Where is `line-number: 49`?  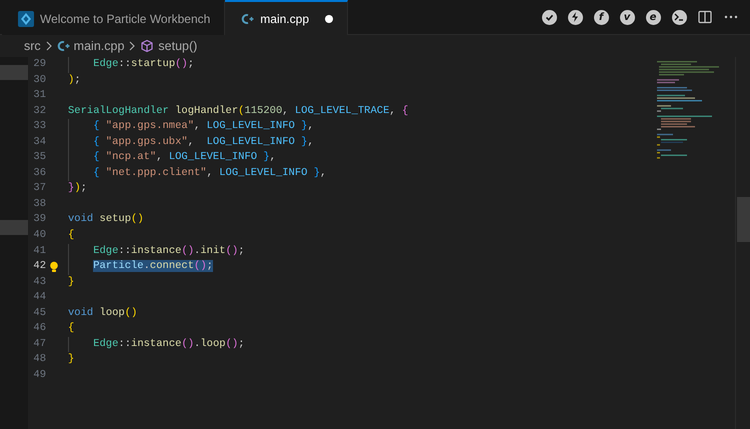 line-number: 49 is located at coordinates (39, 375).